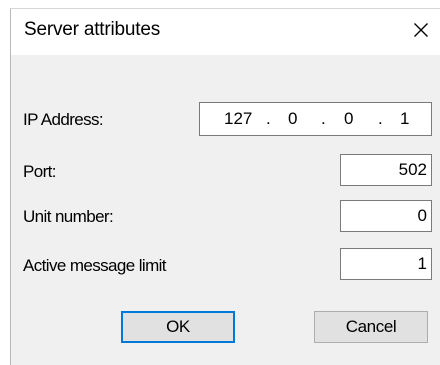 Image resolution: width=440 pixels, height=365 pixels. I want to click on port-input, so click(386, 170).